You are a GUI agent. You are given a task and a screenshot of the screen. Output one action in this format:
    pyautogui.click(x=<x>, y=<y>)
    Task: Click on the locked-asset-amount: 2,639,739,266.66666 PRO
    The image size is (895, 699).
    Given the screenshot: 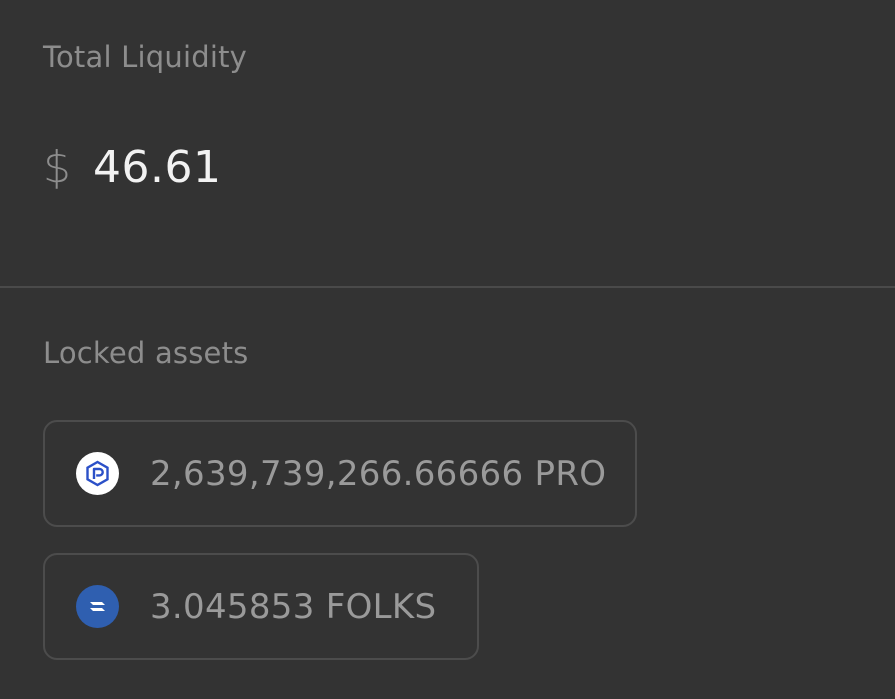 What is the action you would take?
    pyautogui.click(x=378, y=473)
    